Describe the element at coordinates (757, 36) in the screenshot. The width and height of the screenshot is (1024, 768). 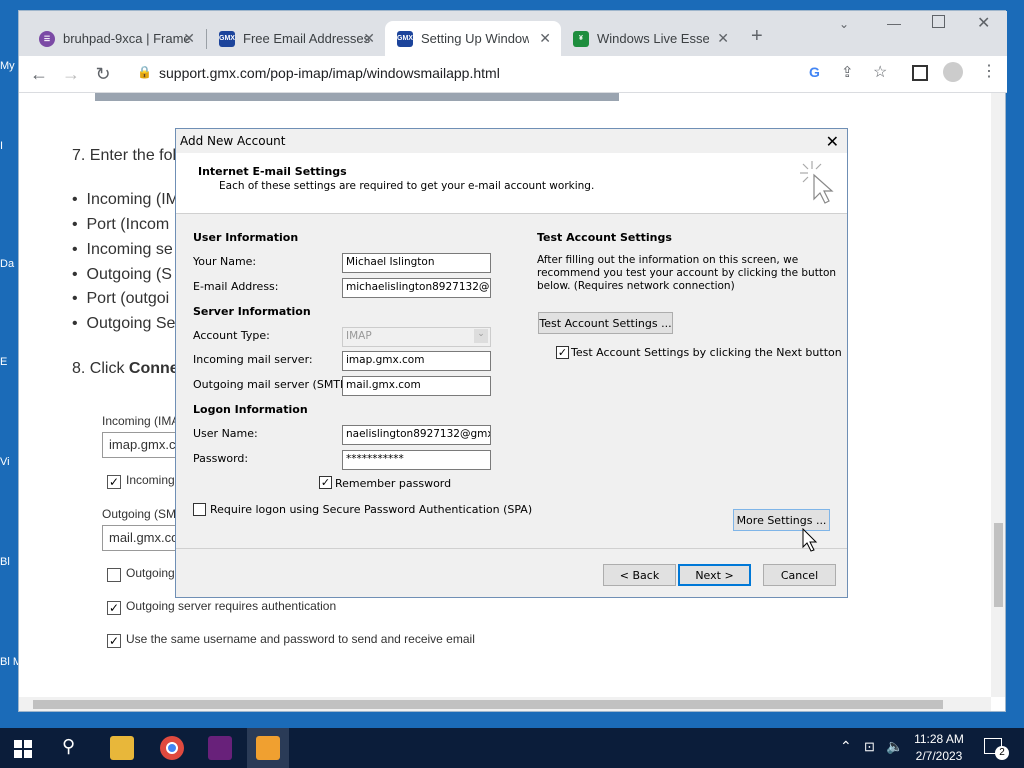
I see `new-tab-button: +` at that location.